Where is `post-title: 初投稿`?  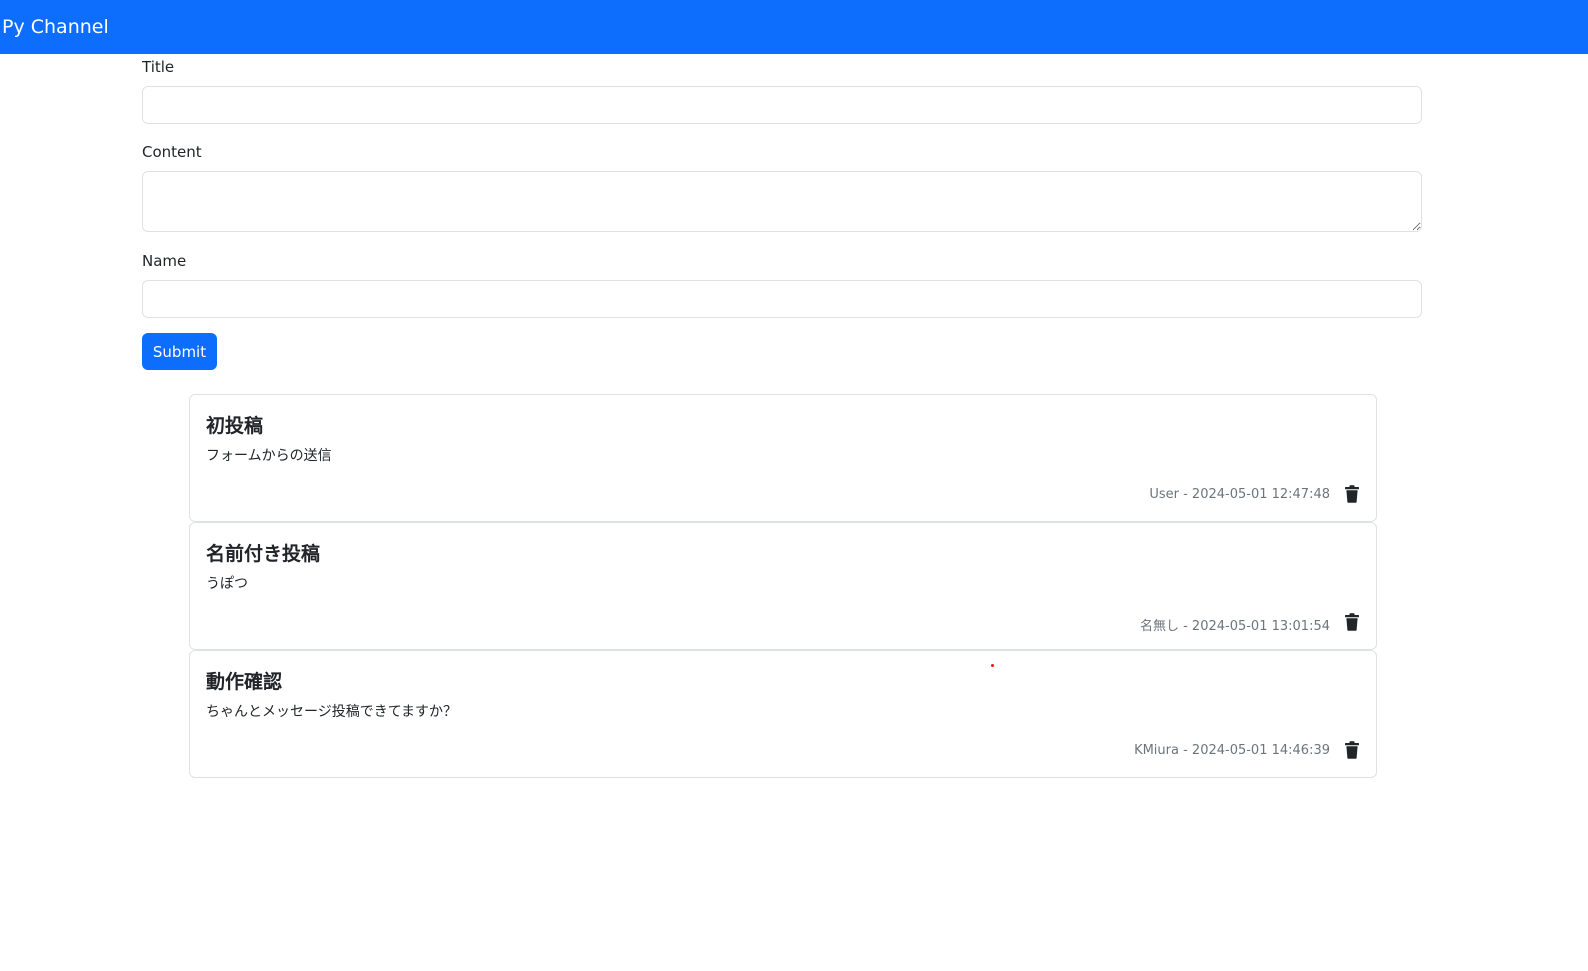 post-title: 初投稿 is located at coordinates (235, 426).